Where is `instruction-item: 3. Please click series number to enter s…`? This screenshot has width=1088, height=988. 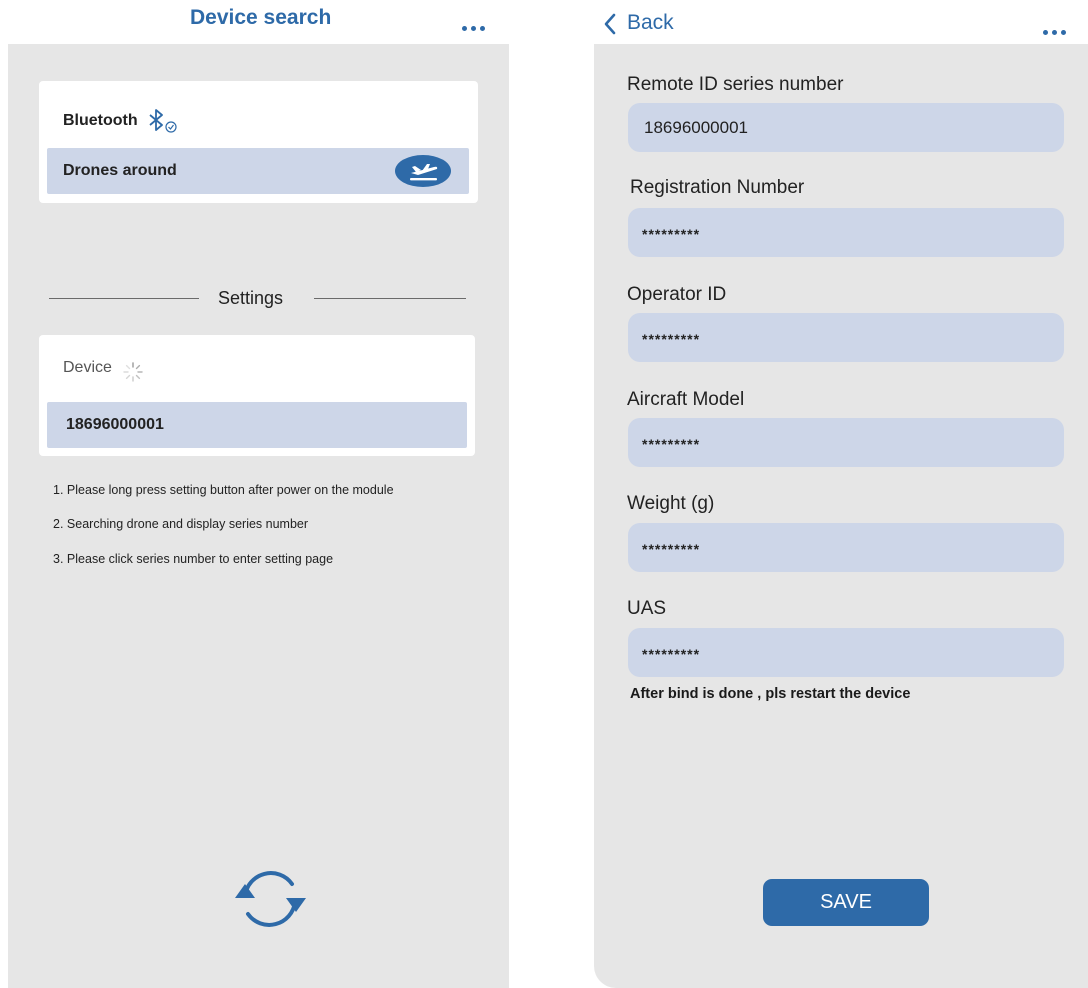
instruction-item: 3. Please click series number to enter s… is located at coordinates (193, 559).